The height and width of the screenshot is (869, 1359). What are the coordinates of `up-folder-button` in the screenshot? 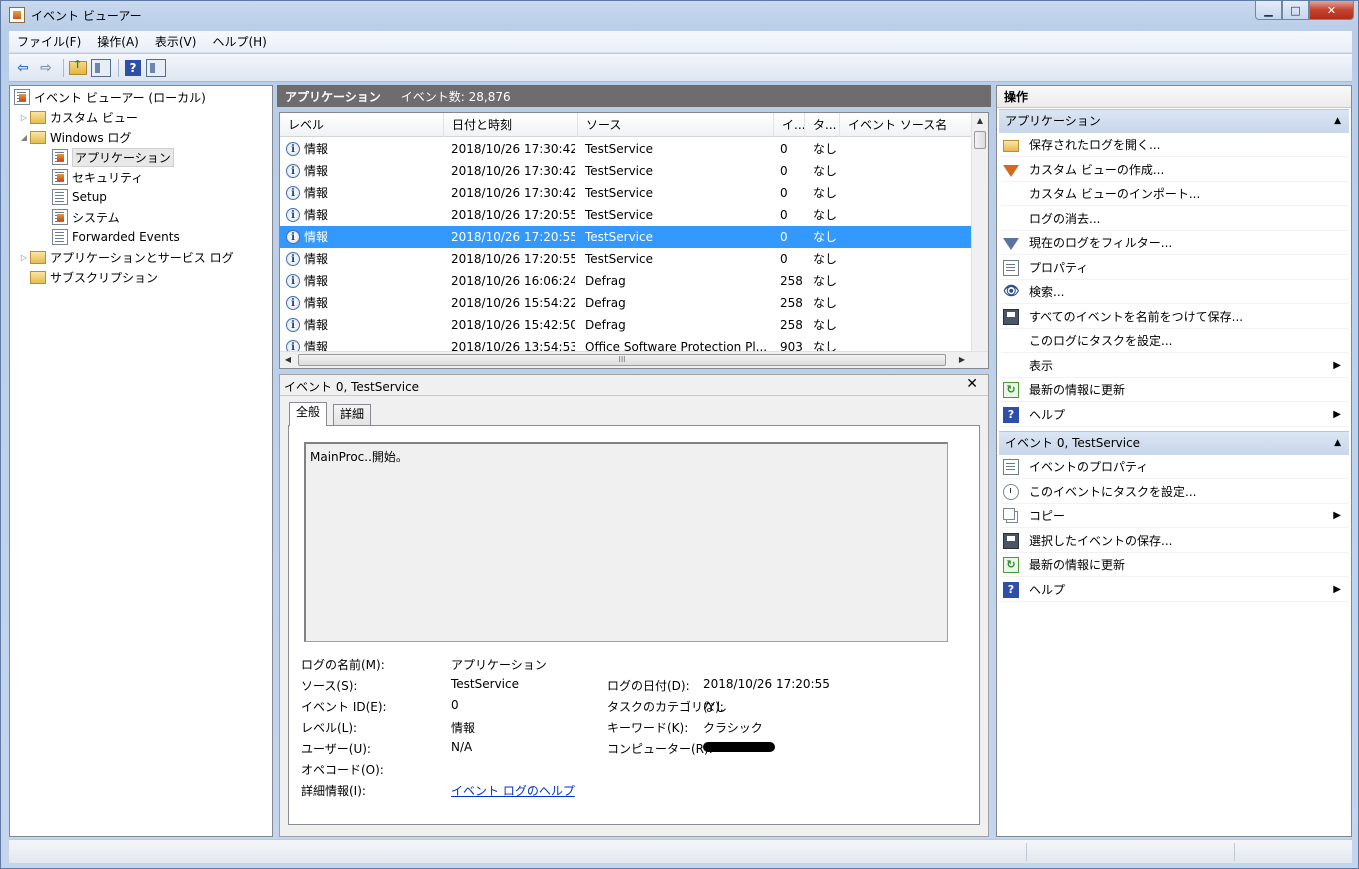 It's located at (78, 68).